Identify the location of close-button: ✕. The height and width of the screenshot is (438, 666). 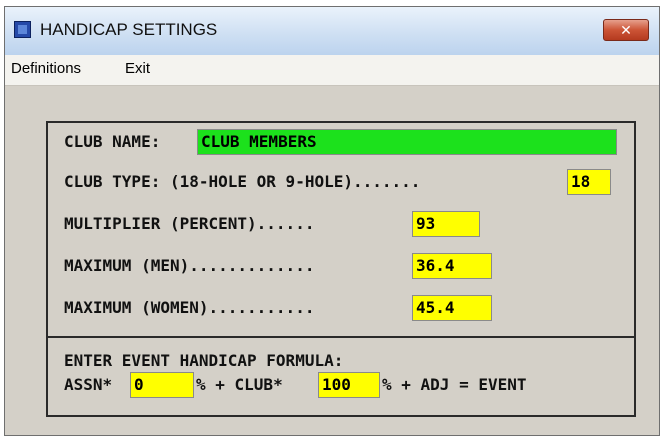
(626, 30).